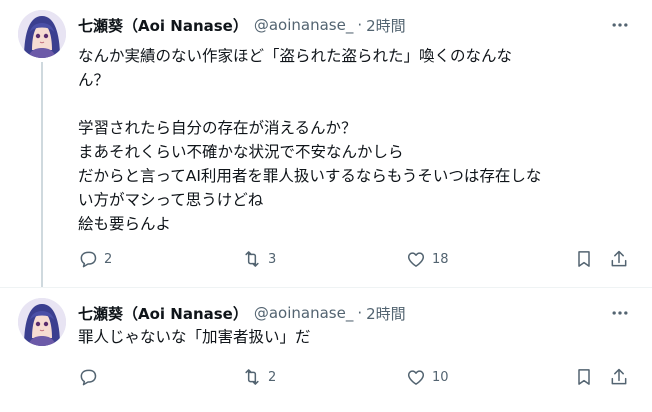  What do you see at coordinates (108, 259) in the screenshot?
I see `reply-count: 2` at bounding box center [108, 259].